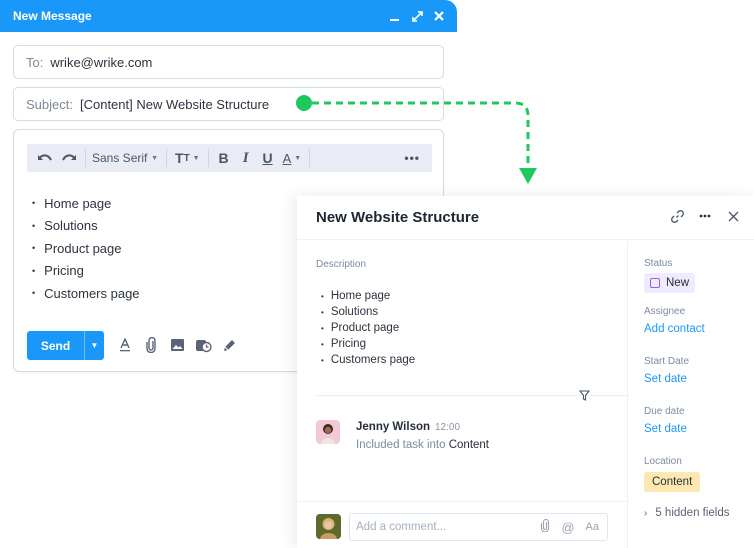 The height and width of the screenshot is (548, 754). Describe the element at coordinates (478, 527) in the screenshot. I see `comment-input: Add a comment... @ Aa` at that location.